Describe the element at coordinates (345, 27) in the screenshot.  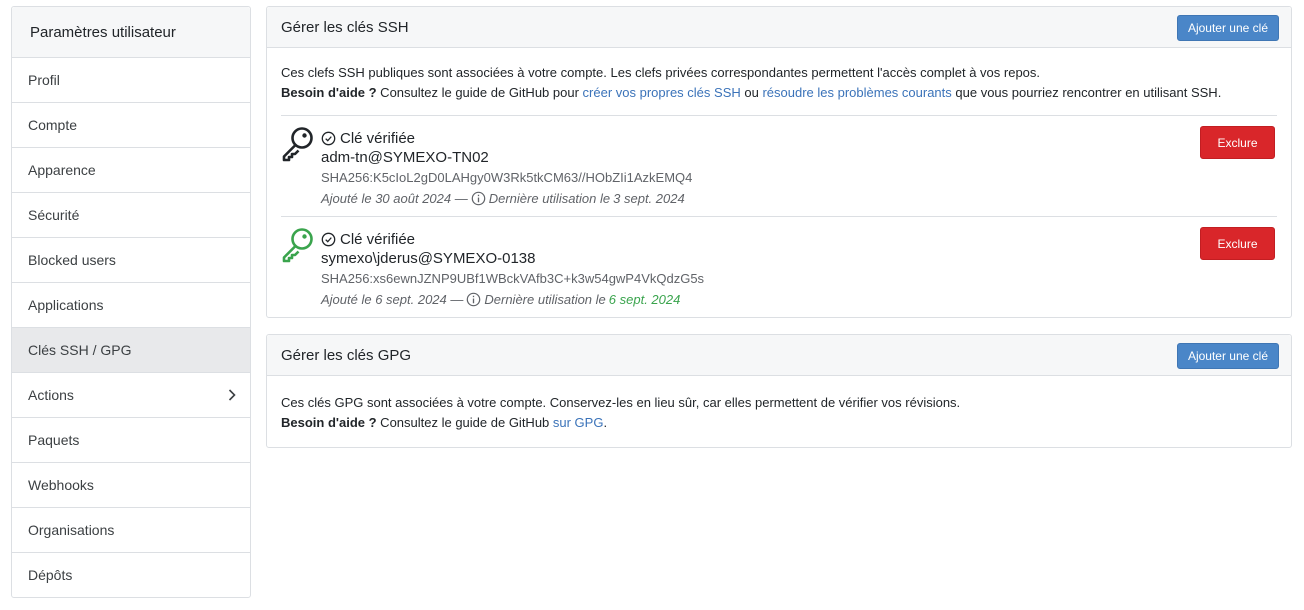
I see `ssh-panel-title: Gérer les clés SSH` at that location.